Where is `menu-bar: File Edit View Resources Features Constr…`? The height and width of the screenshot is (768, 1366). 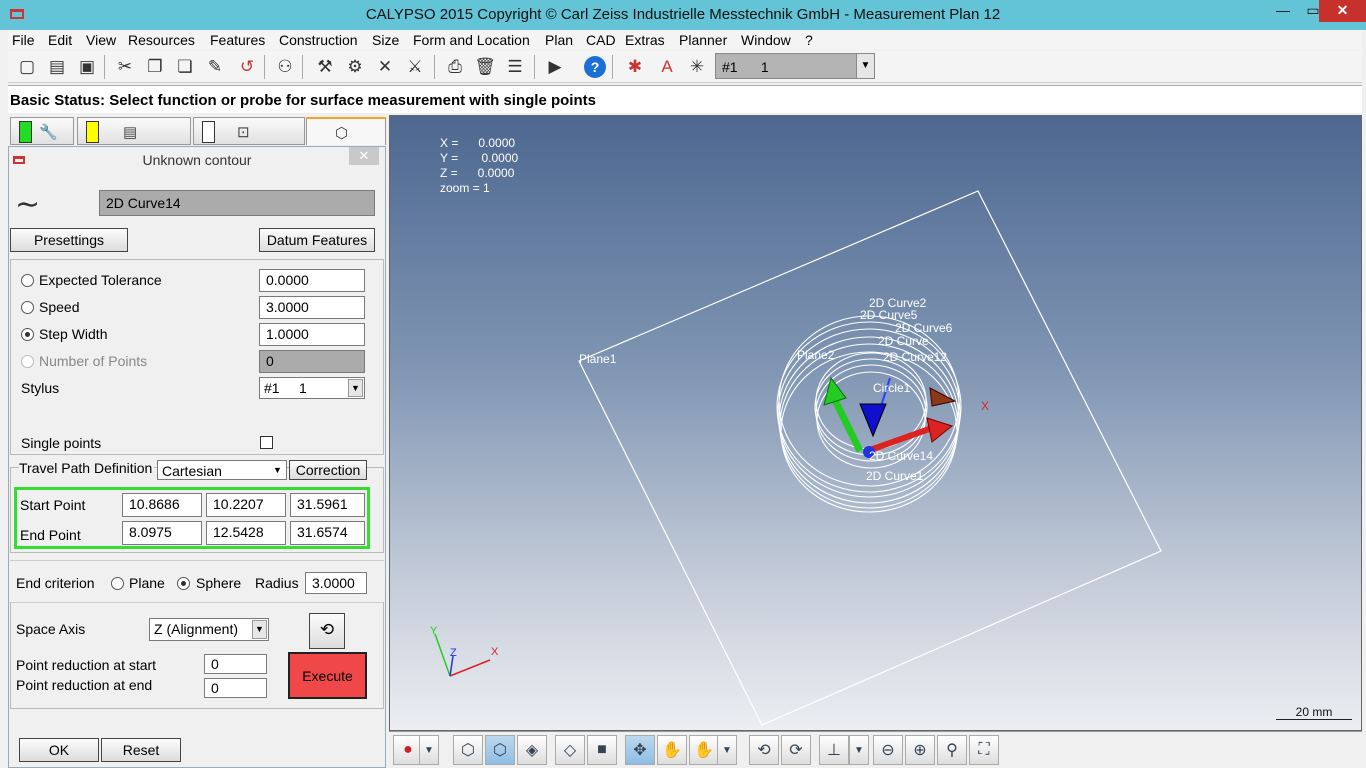 menu-bar: File Edit View Resources Features Constr… is located at coordinates (685, 40).